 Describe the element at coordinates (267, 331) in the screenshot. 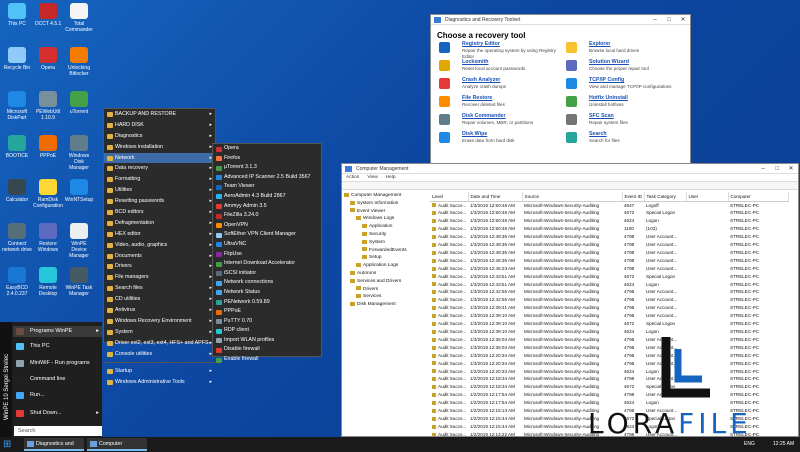

I see `network-menu-item: RDP client` at that location.